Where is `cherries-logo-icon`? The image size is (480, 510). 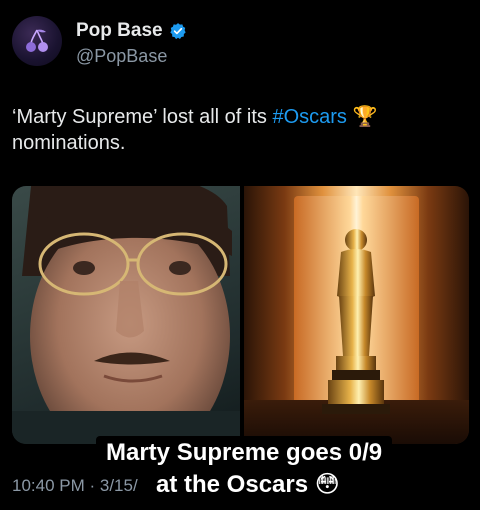 cherries-logo-icon is located at coordinates (37, 40).